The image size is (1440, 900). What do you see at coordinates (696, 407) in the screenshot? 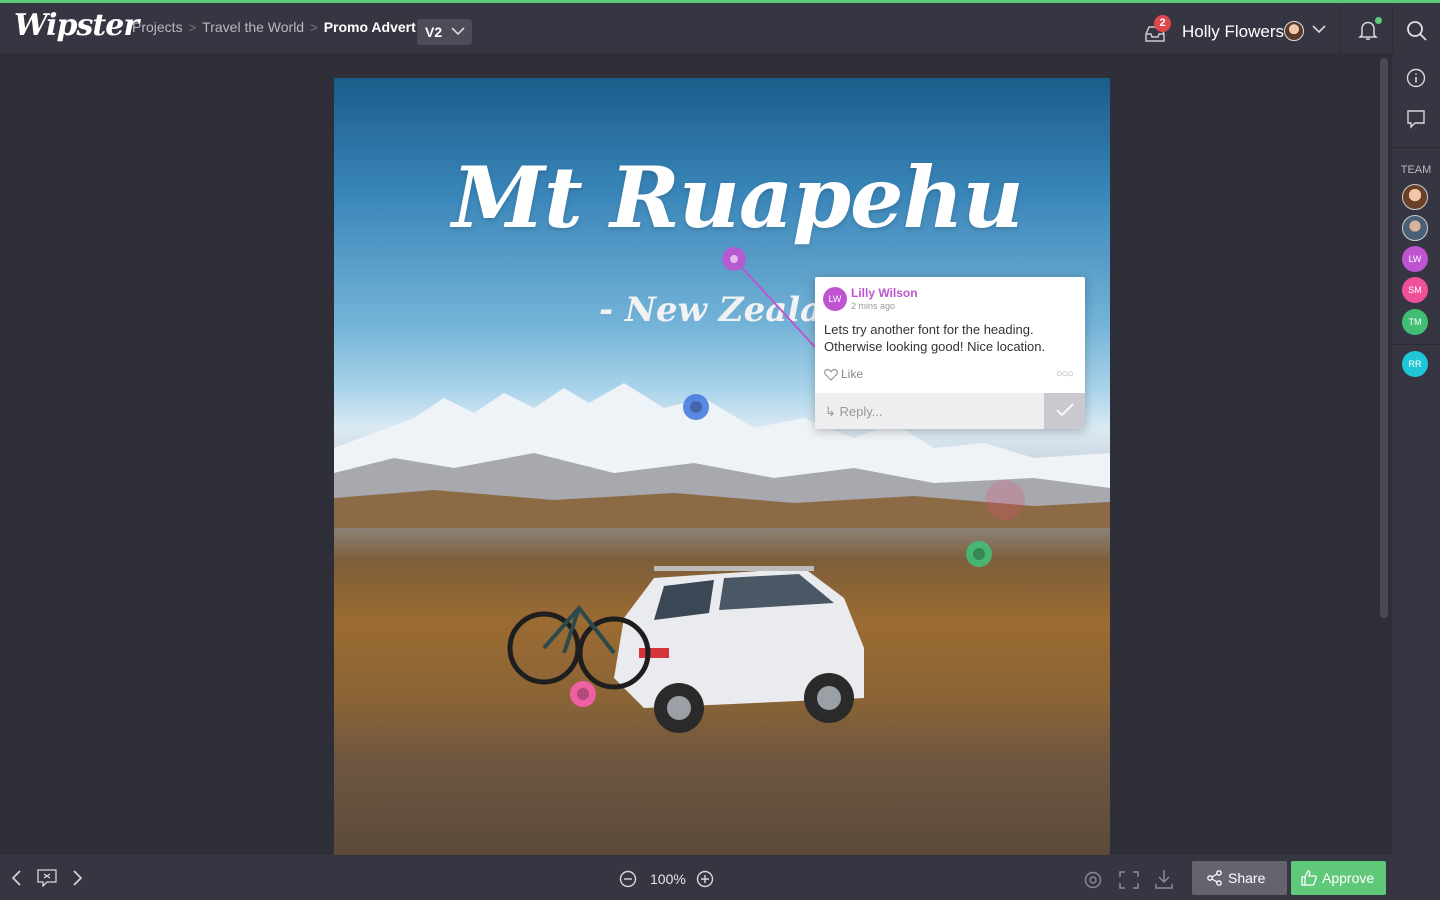
I see `annotation-pin-blue` at bounding box center [696, 407].